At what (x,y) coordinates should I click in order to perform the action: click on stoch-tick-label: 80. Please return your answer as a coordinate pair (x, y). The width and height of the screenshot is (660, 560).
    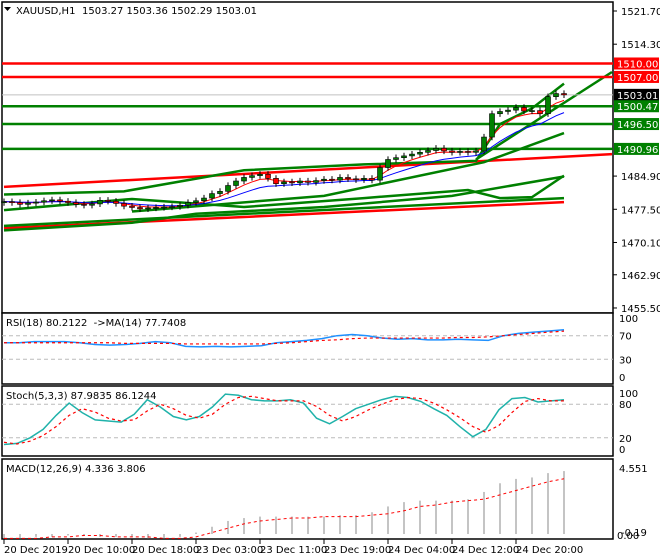
    Looking at the image, I should click on (625, 405).